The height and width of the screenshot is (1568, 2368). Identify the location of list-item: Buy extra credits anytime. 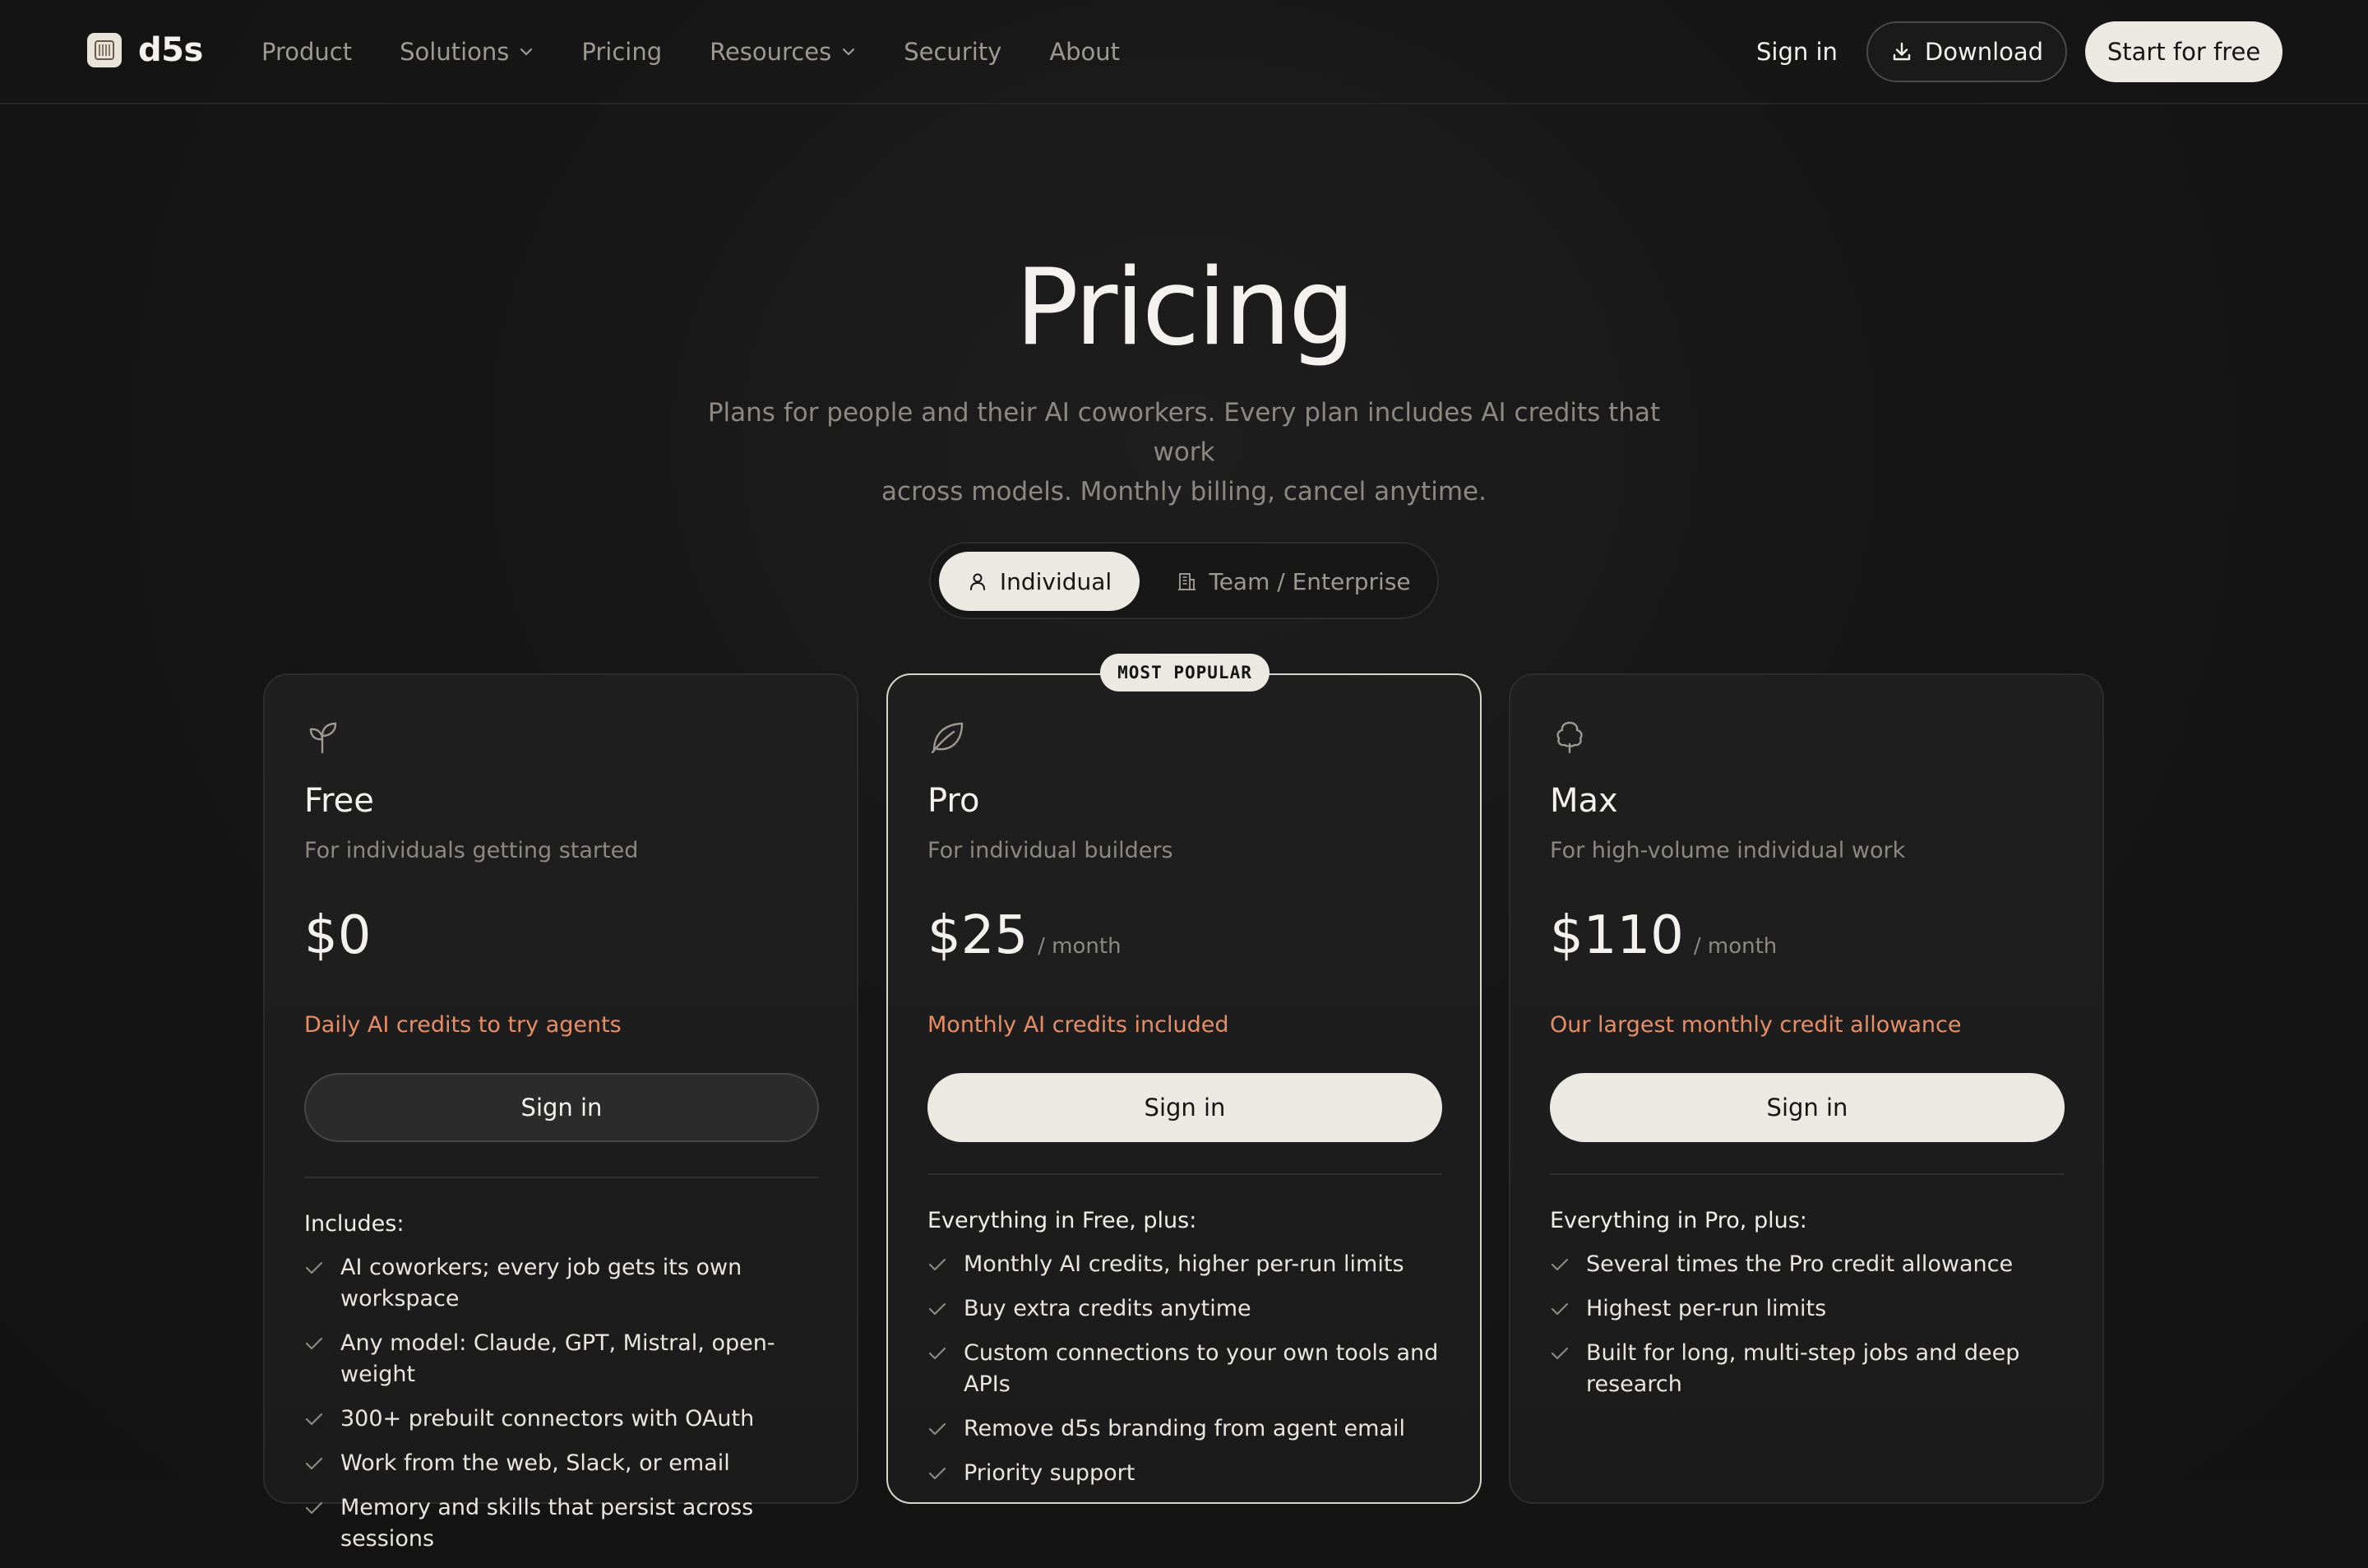
(1190, 1309).